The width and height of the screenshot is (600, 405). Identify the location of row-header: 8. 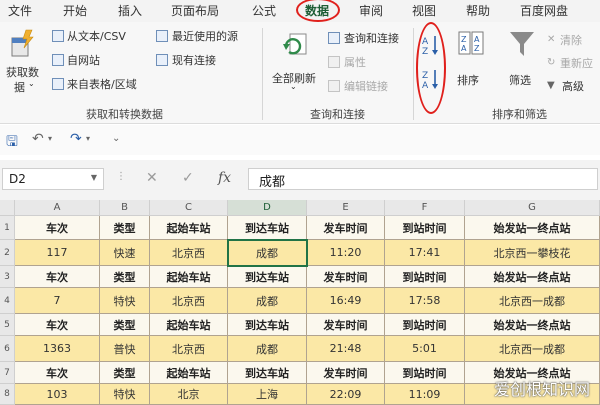
(7, 394).